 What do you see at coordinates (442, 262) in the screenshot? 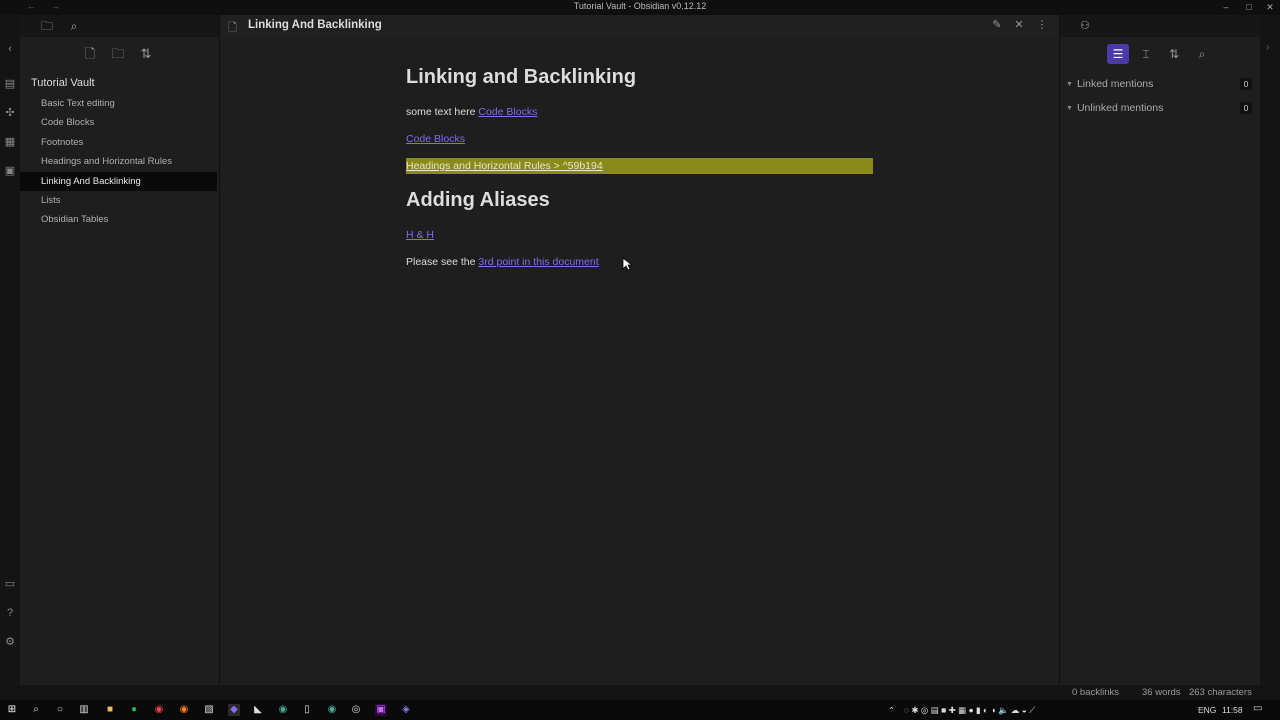
I see `paragraph-text-please-see: Please see the` at bounding box center [442, 262].